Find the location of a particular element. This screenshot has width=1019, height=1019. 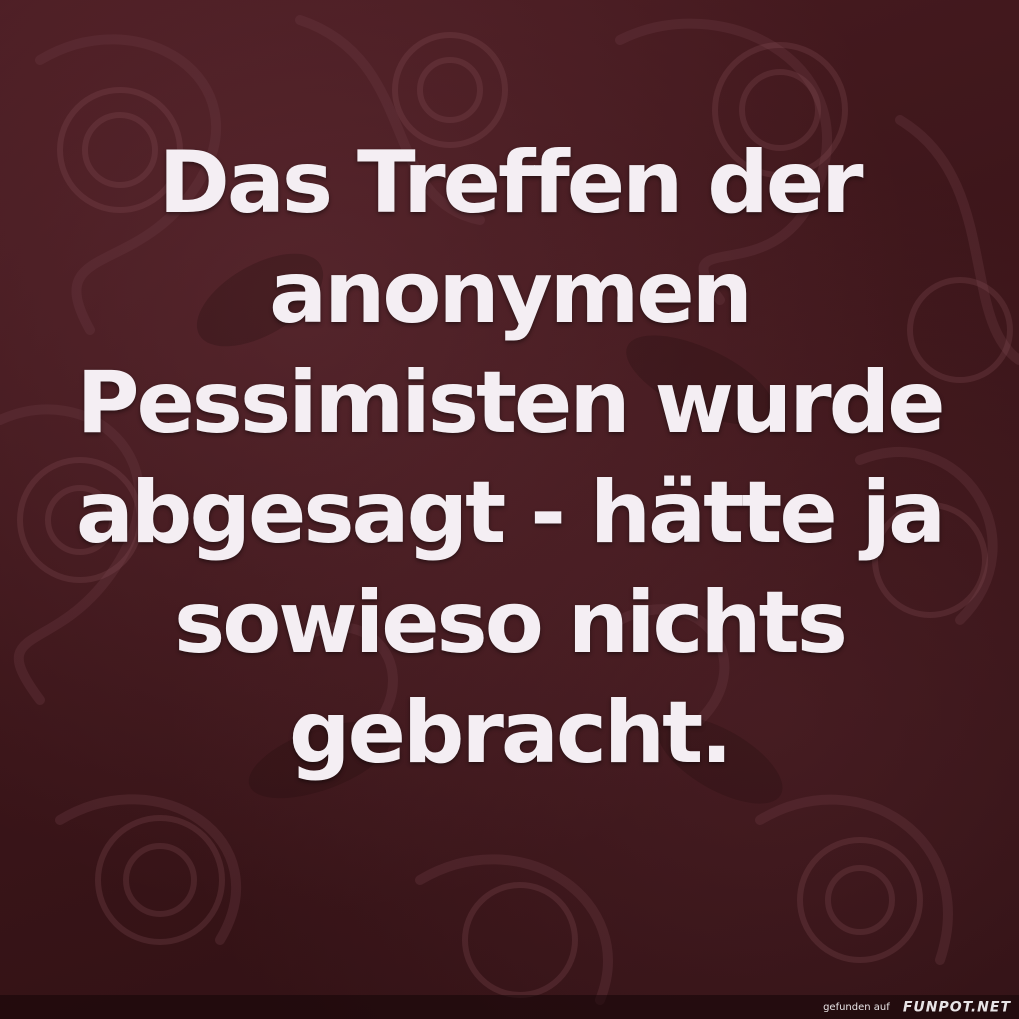

watermark-brand-logo: FUNPOT.NET is located at coordinates (956, 1007).